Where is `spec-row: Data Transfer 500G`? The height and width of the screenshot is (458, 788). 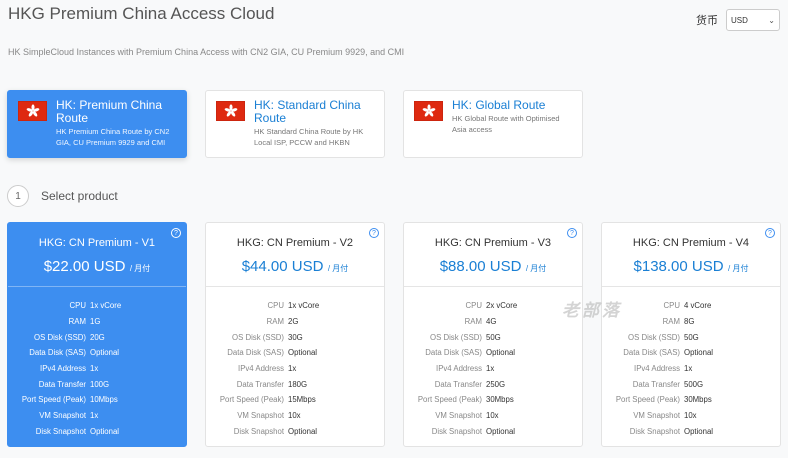
spec-row: Data Transfer 500G is located at coordinates (691, 384).